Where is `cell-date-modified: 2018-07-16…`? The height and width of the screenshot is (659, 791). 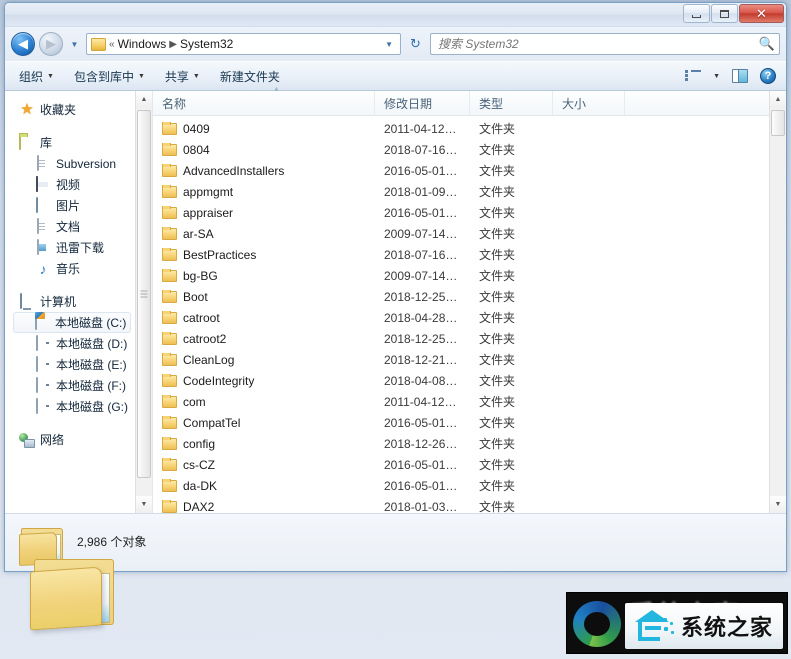 cell-date-modified: 2018-07-16… is located at coordinates (421, 149).